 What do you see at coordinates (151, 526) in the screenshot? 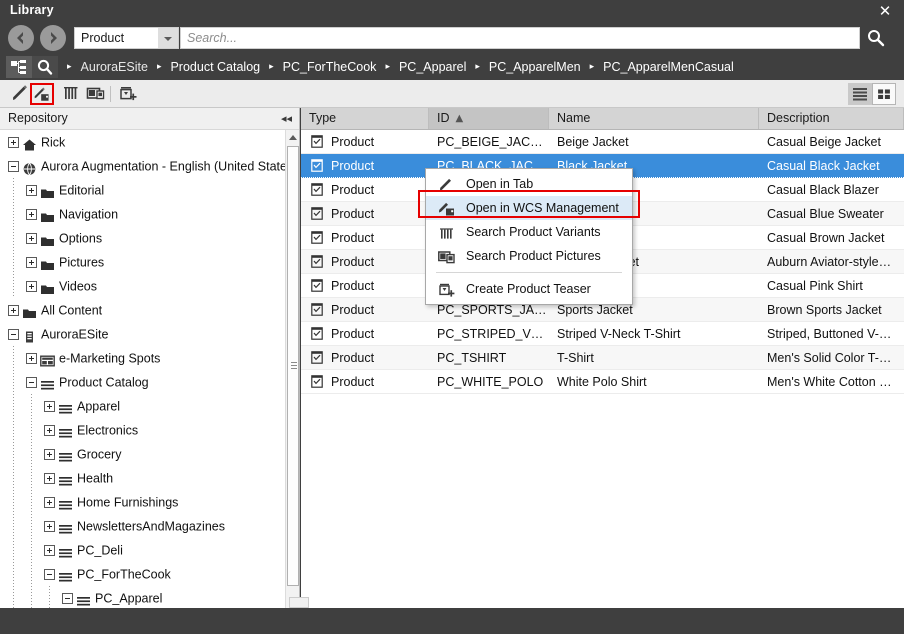
I see `tree-node-label: NewslettersAndMagazines` at bounding box center [151, 526].